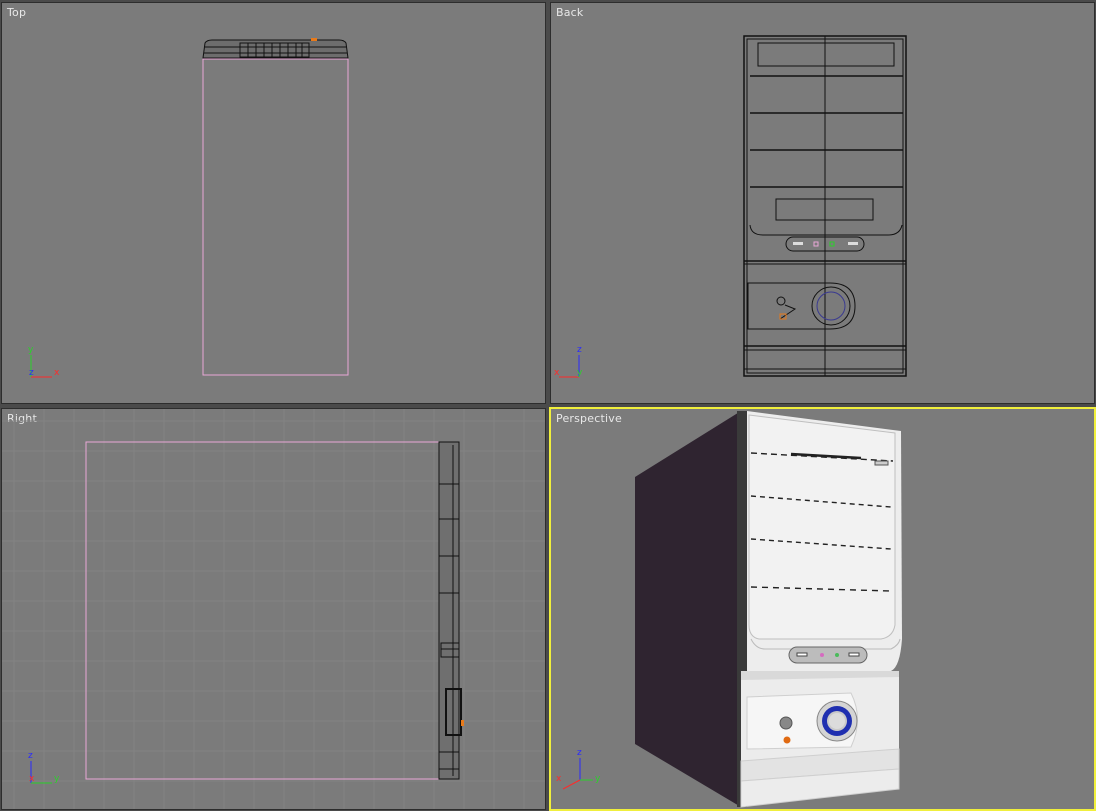 The height and width of the screenshot is (811, 1096). Describe the element at coordinates (450, 610) in the screenshot. I see `case-side-wireframe` at that location.